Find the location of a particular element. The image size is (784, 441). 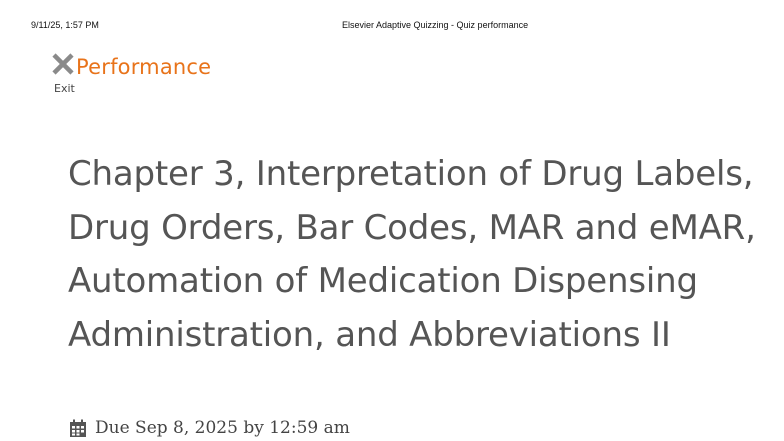

due-date-row: Due Sep 8, 2025 by 12:59 am is located at coordinates (209, 428).